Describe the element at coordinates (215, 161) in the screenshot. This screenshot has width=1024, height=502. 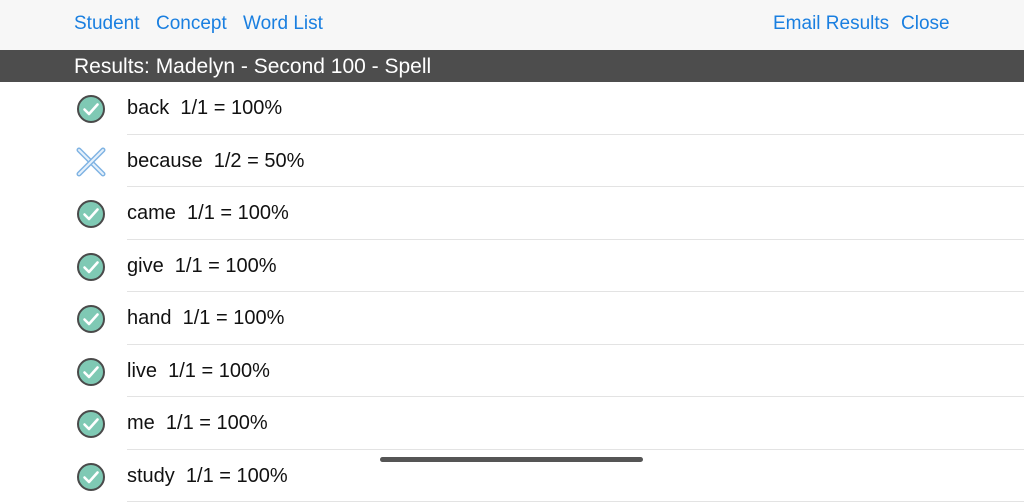
I see `result-text: because 1/2 = 50%` at that location.